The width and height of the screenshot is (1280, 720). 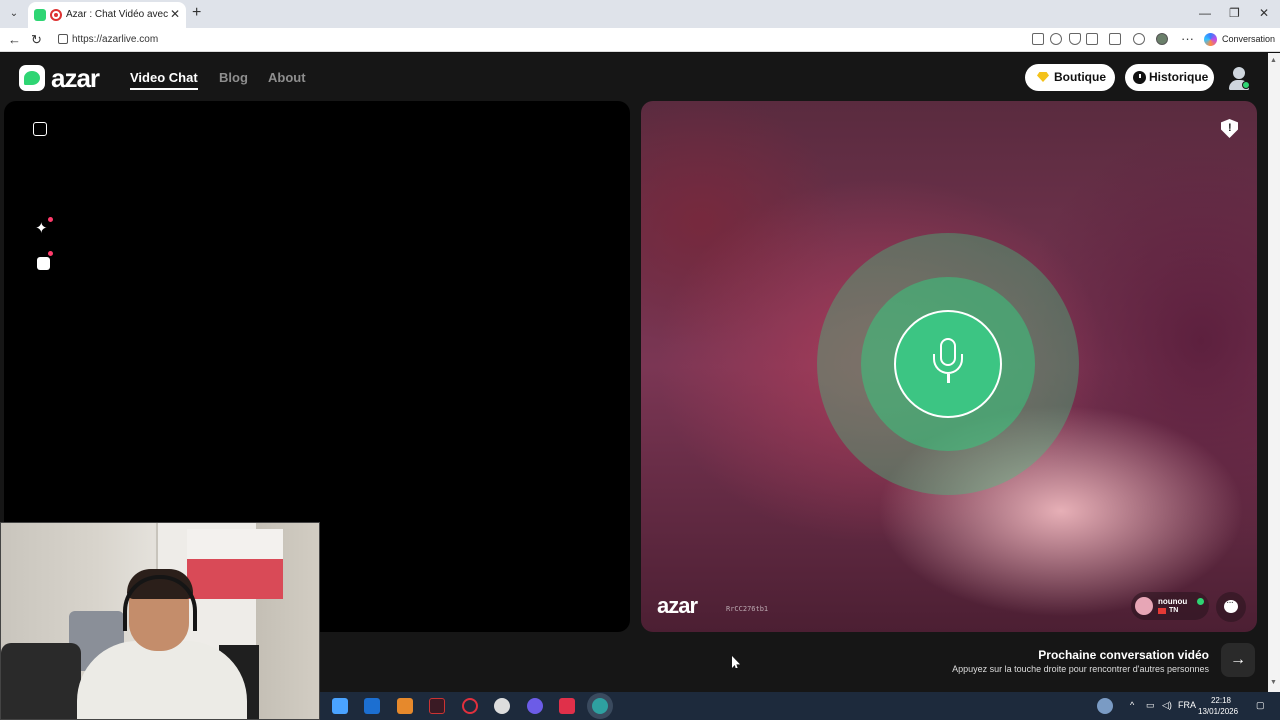 What do you see at coordinates (63, 39) in the screenshot?
I see `site-info-icon` at bounding box center [63, 39].